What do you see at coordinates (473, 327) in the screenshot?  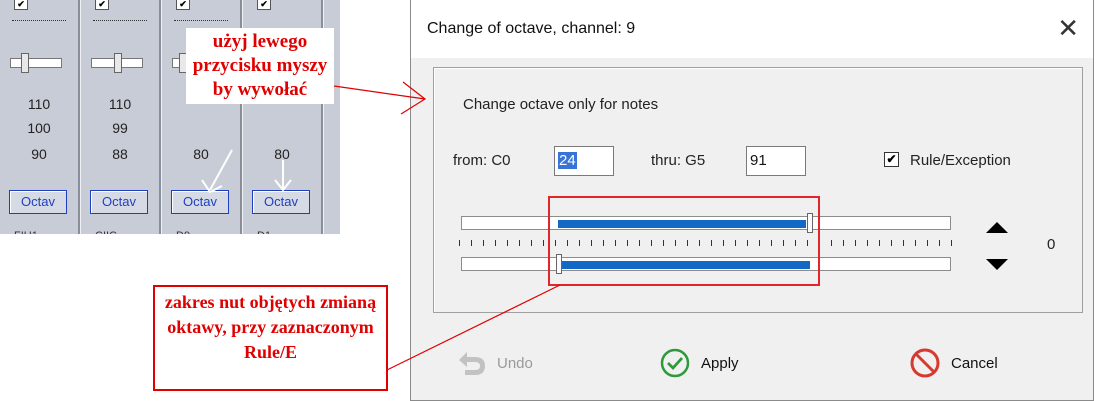 I see `arrow-to-sliders` at bounding box center [473, 327].